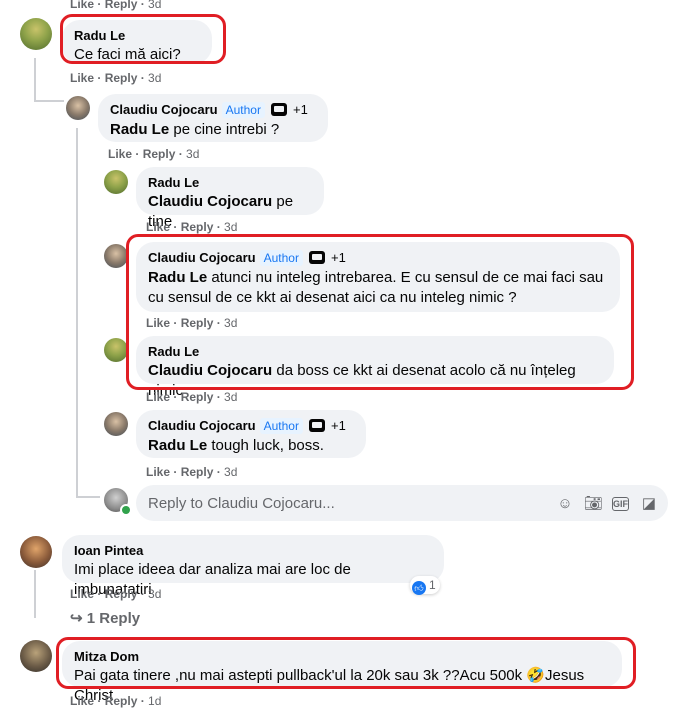 This screenshot has width=678, height=708. I want to click on comment-actions-top: Like · Reply · 3d, so click(115, 5).